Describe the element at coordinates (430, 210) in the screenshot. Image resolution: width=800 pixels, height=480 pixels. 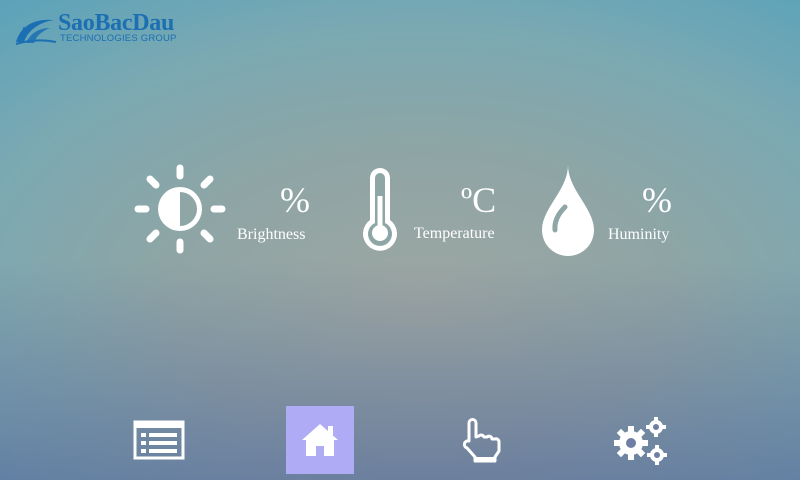
I see `sensor-temperature: ºC Temperature` at that location.